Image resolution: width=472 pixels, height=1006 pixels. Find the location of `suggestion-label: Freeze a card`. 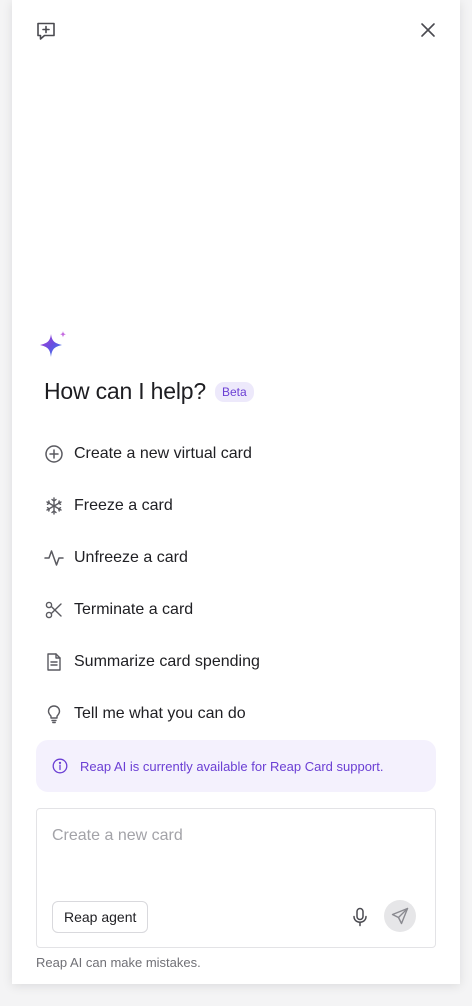

suggestion-label: Freeze a card is located at coordinates (123, 505).